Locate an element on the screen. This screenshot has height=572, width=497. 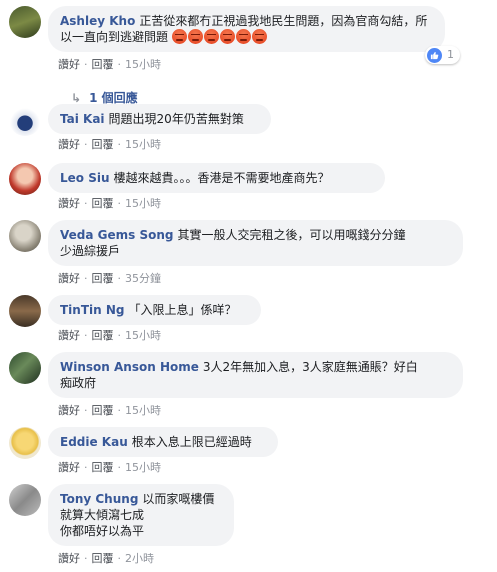
reaction-count: 1 is located at coordinates (442, 55).